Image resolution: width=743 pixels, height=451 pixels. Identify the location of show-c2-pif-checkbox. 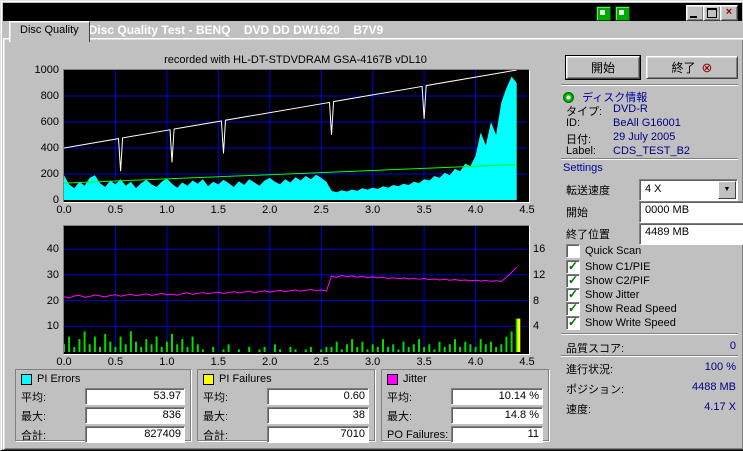
(573, 280).